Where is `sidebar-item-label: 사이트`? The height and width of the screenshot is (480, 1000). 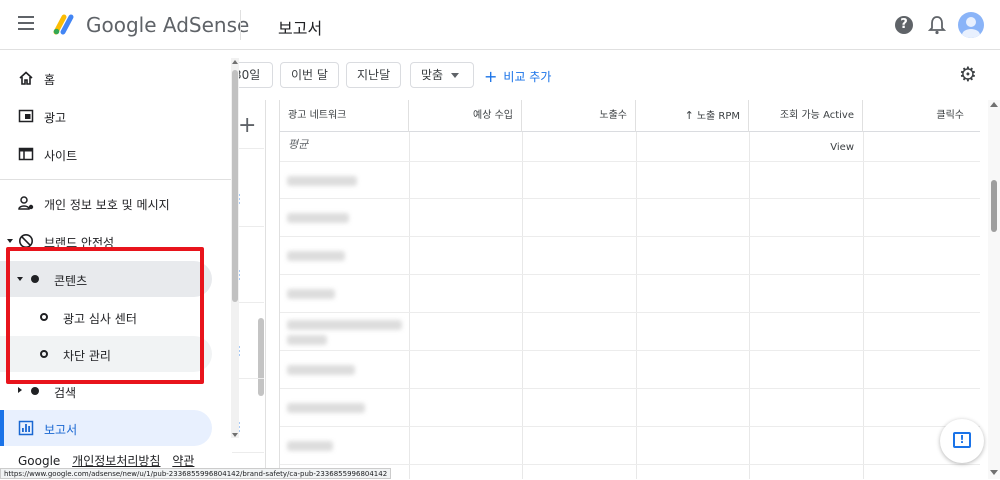
sidebar-item-label: 사이트 is located at coordinates (61, 156).